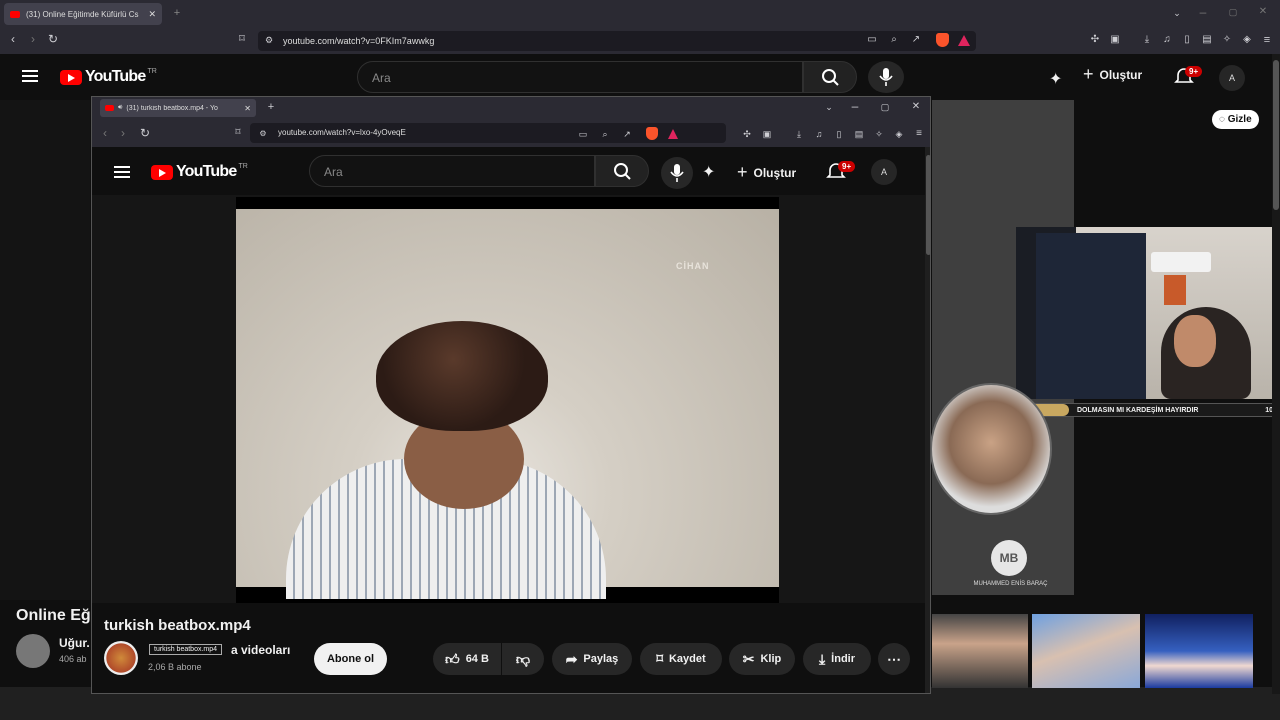 The width and height of the screenshot is (1280, 720). Describe the element at coordinates (260, 650) in the screenshot. I see `inner-channel-name: a videoları` at that location.